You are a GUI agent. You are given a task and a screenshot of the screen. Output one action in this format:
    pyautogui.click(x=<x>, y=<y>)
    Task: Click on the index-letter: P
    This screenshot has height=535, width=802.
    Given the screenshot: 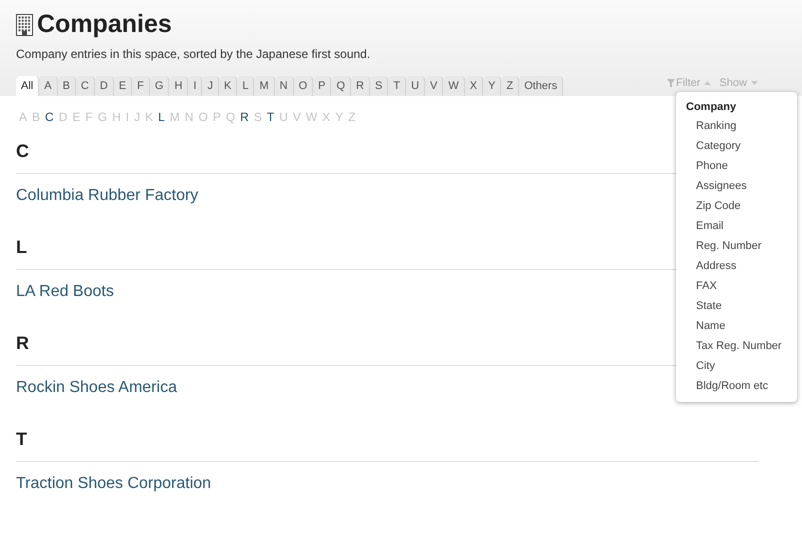 What is the action you would take?
    pyautogui.click(x=216, y=117)
    